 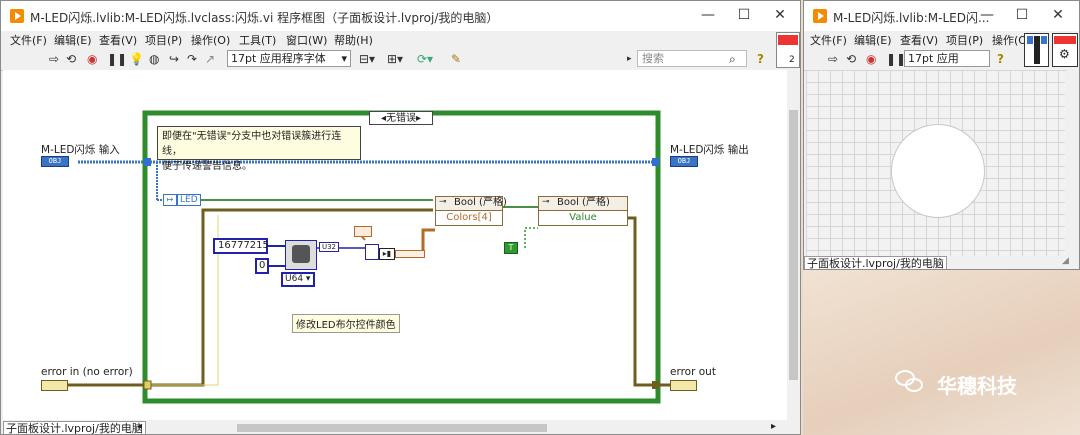 What do you see at coordinates (17, 16) in the screenshot?
I see `labview-app-icon` at bounding box center [17, 16].